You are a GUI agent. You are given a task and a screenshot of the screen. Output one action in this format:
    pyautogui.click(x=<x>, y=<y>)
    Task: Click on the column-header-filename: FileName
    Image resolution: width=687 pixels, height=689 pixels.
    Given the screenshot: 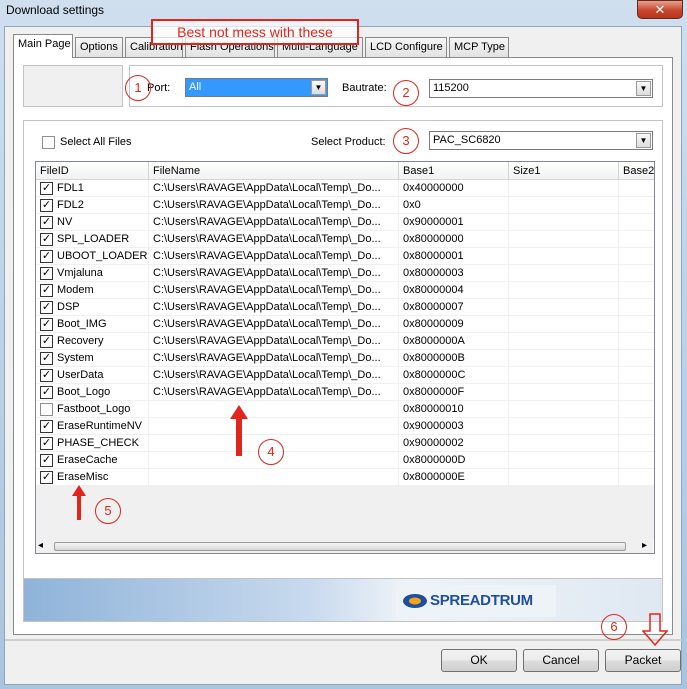 What is the action you would take?
    pyautogui.click(x=274, y=171)
    